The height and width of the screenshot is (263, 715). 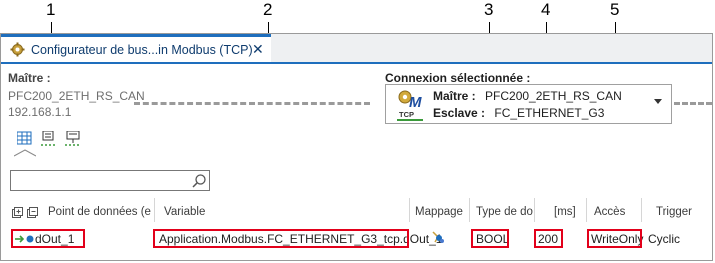 What do you see at coordinates (99, 212) in the screenshot?
I see `column-header-datapoint: Point de données (esc` at bounding box center [99, 212].